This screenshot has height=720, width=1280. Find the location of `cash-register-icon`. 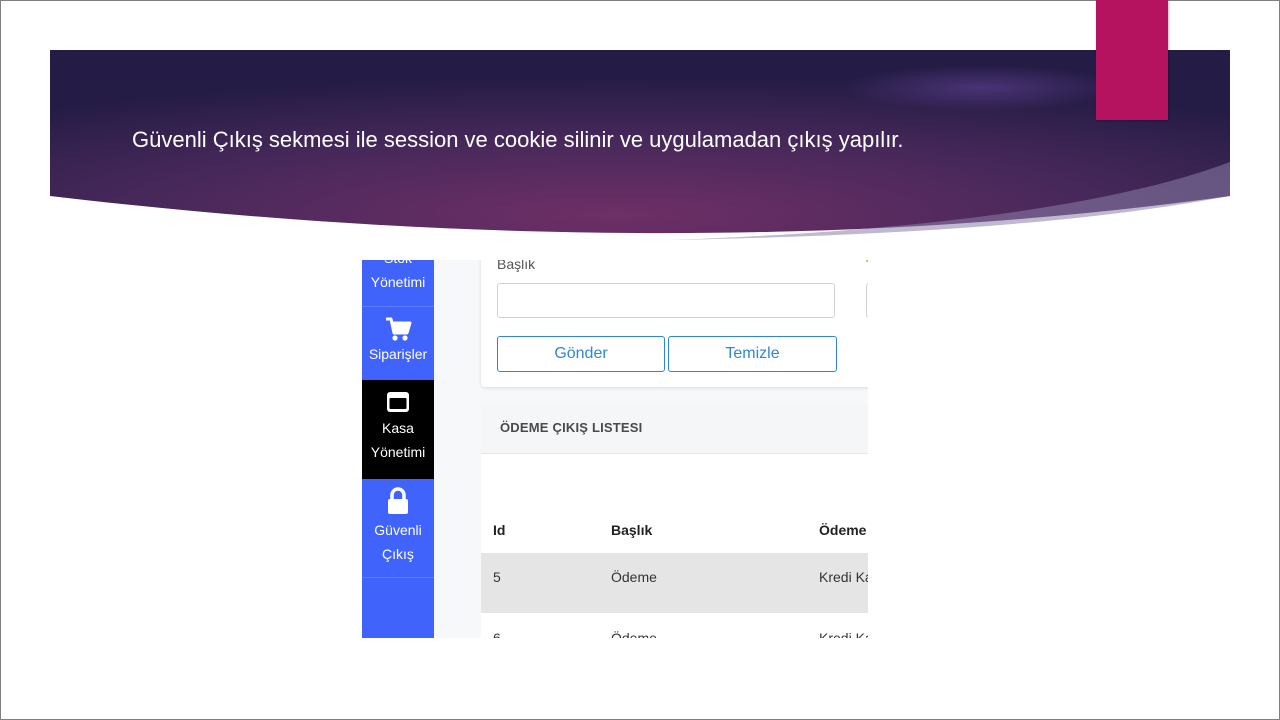

cash-register-icon is located at coordinates (398, 402).